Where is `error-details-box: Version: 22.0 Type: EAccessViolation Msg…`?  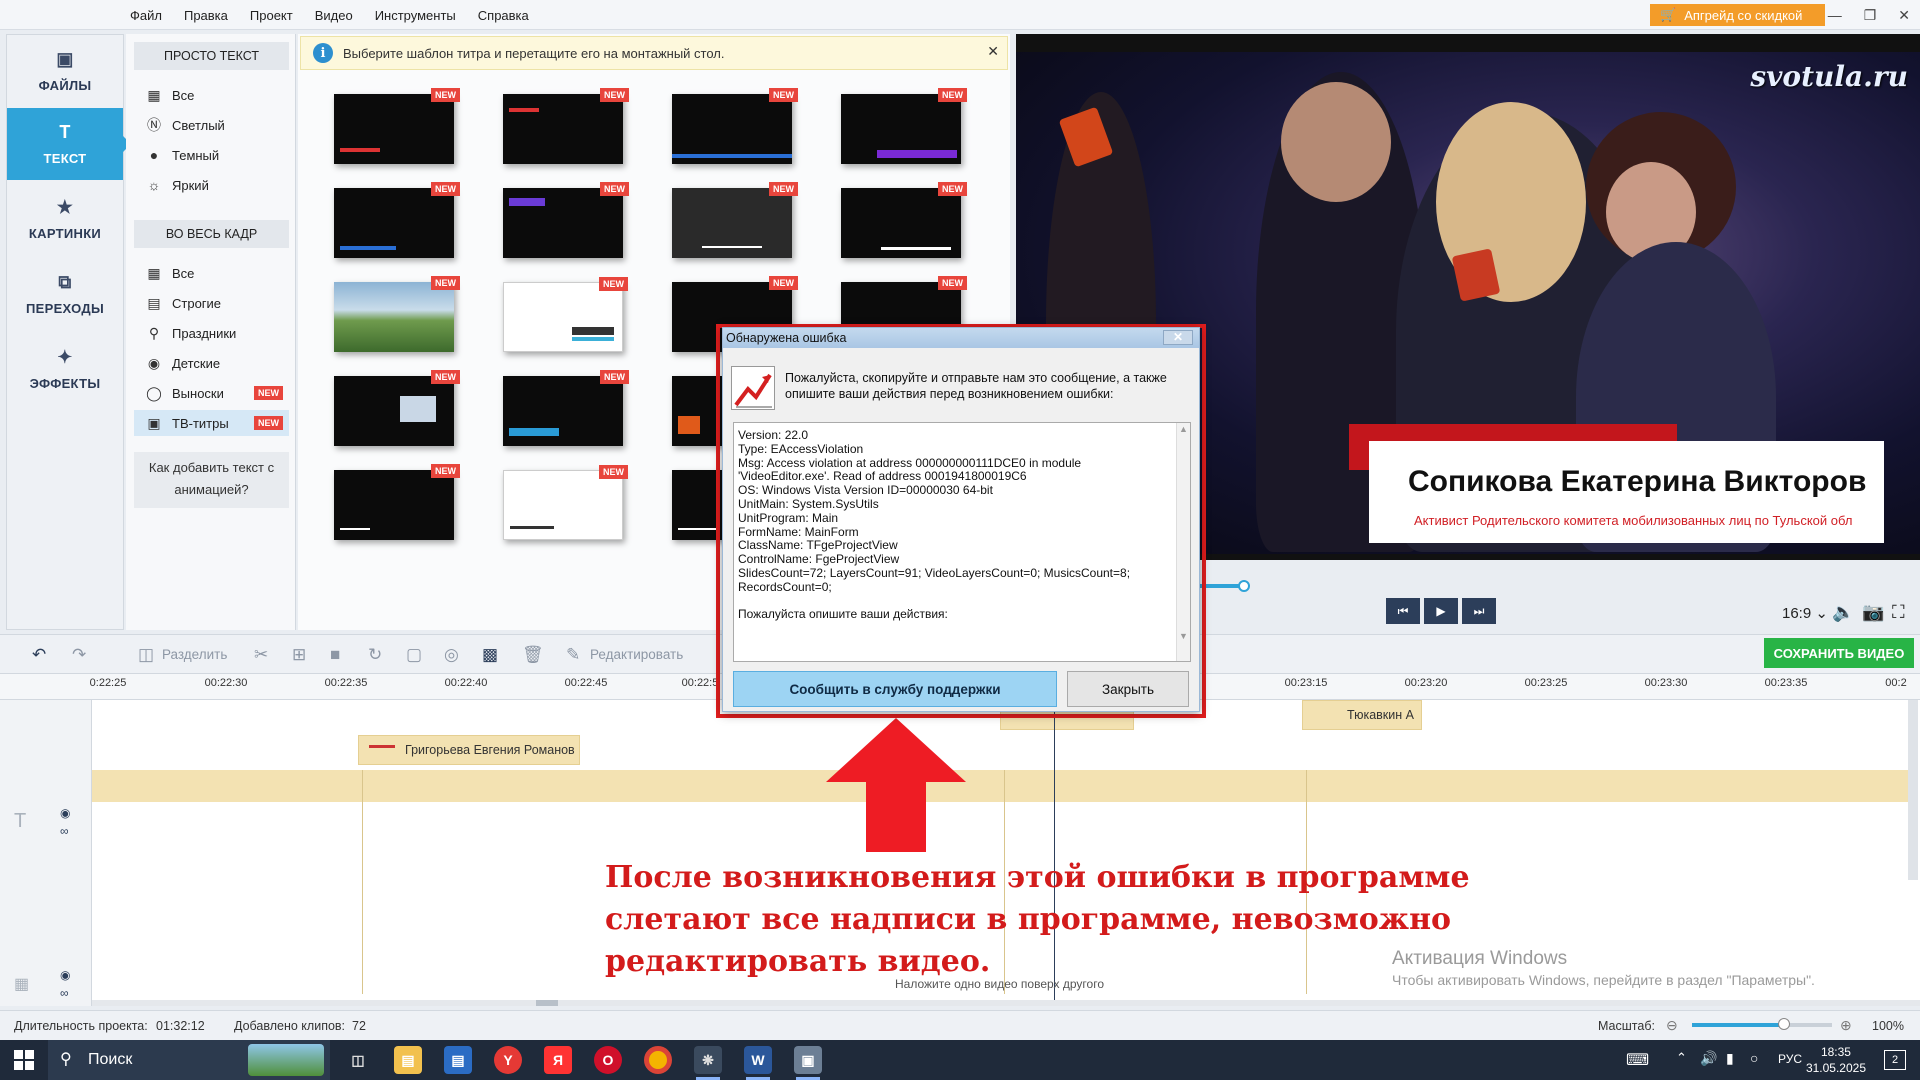 error-details-box: Version: 22.0 Type: EAccessViolation Msg… is located at coordinates (962, 542).